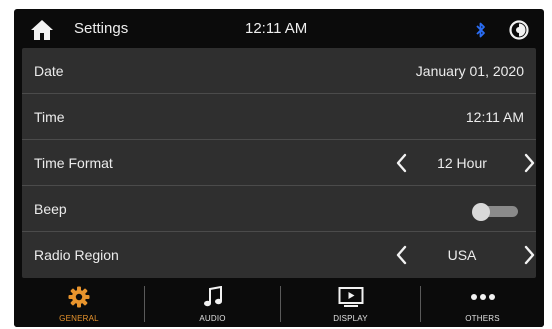  I want to click on beep-toggle-knob, so click(481, 212).